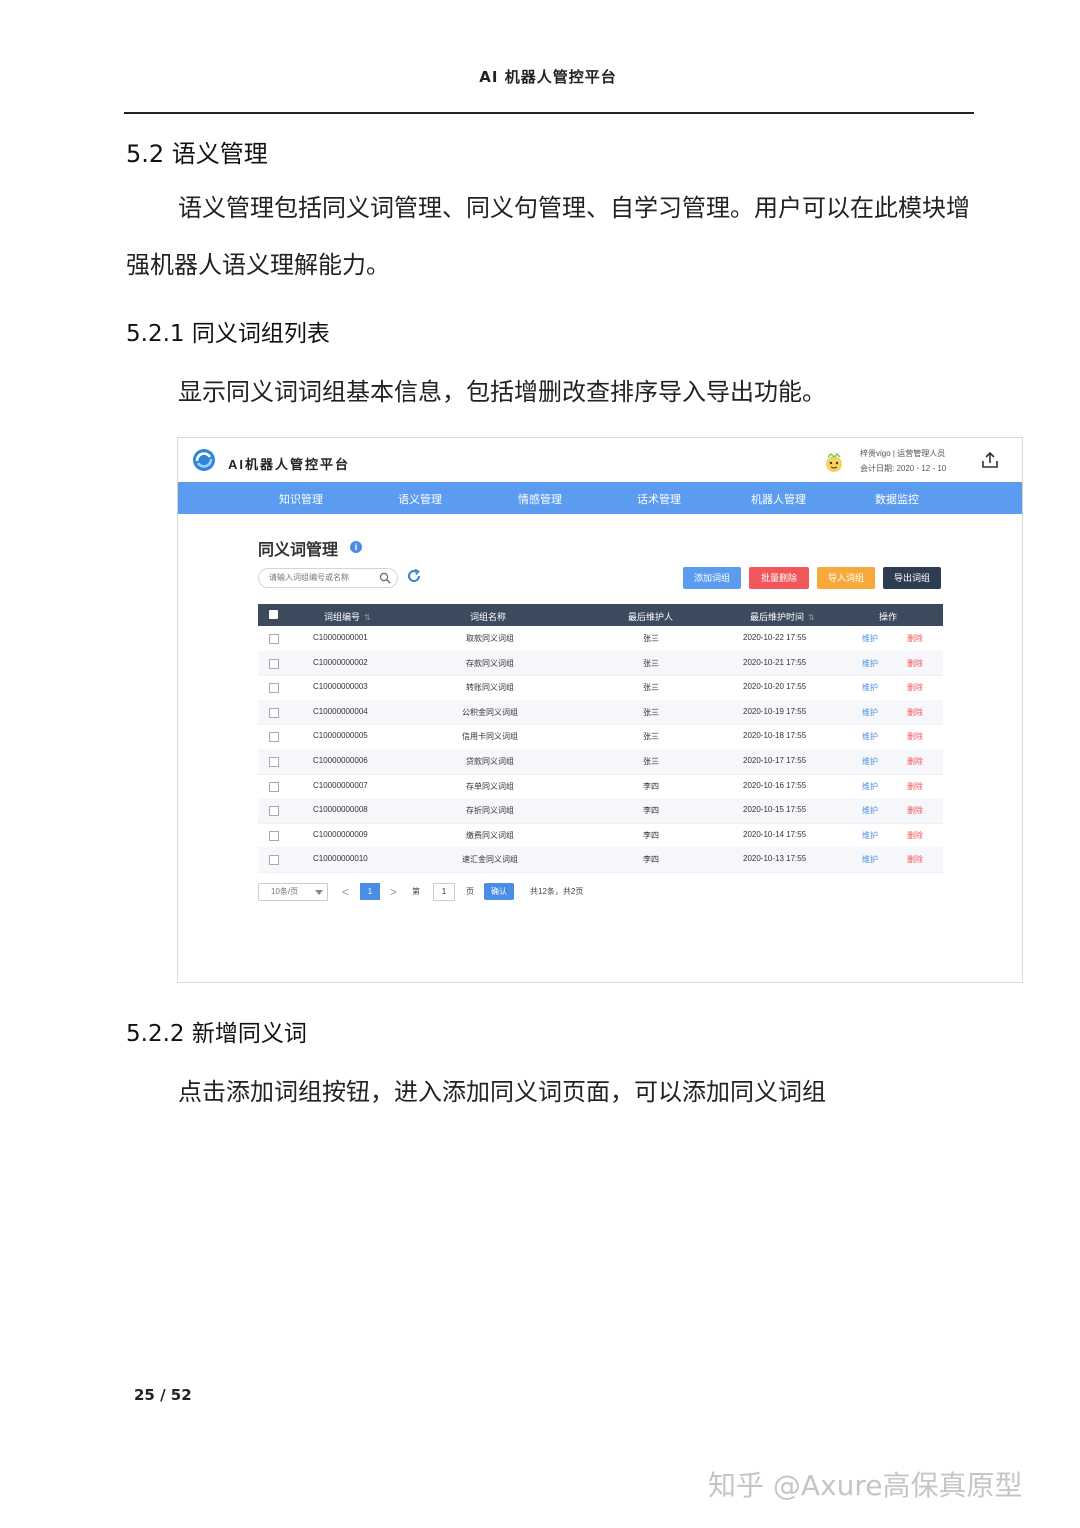 This screenshot has width=1080, height=1528. Describe the element at coordinates (775, 834) in the screenshot. I see `cell-time: 2020-10-14 17:55` at that location.